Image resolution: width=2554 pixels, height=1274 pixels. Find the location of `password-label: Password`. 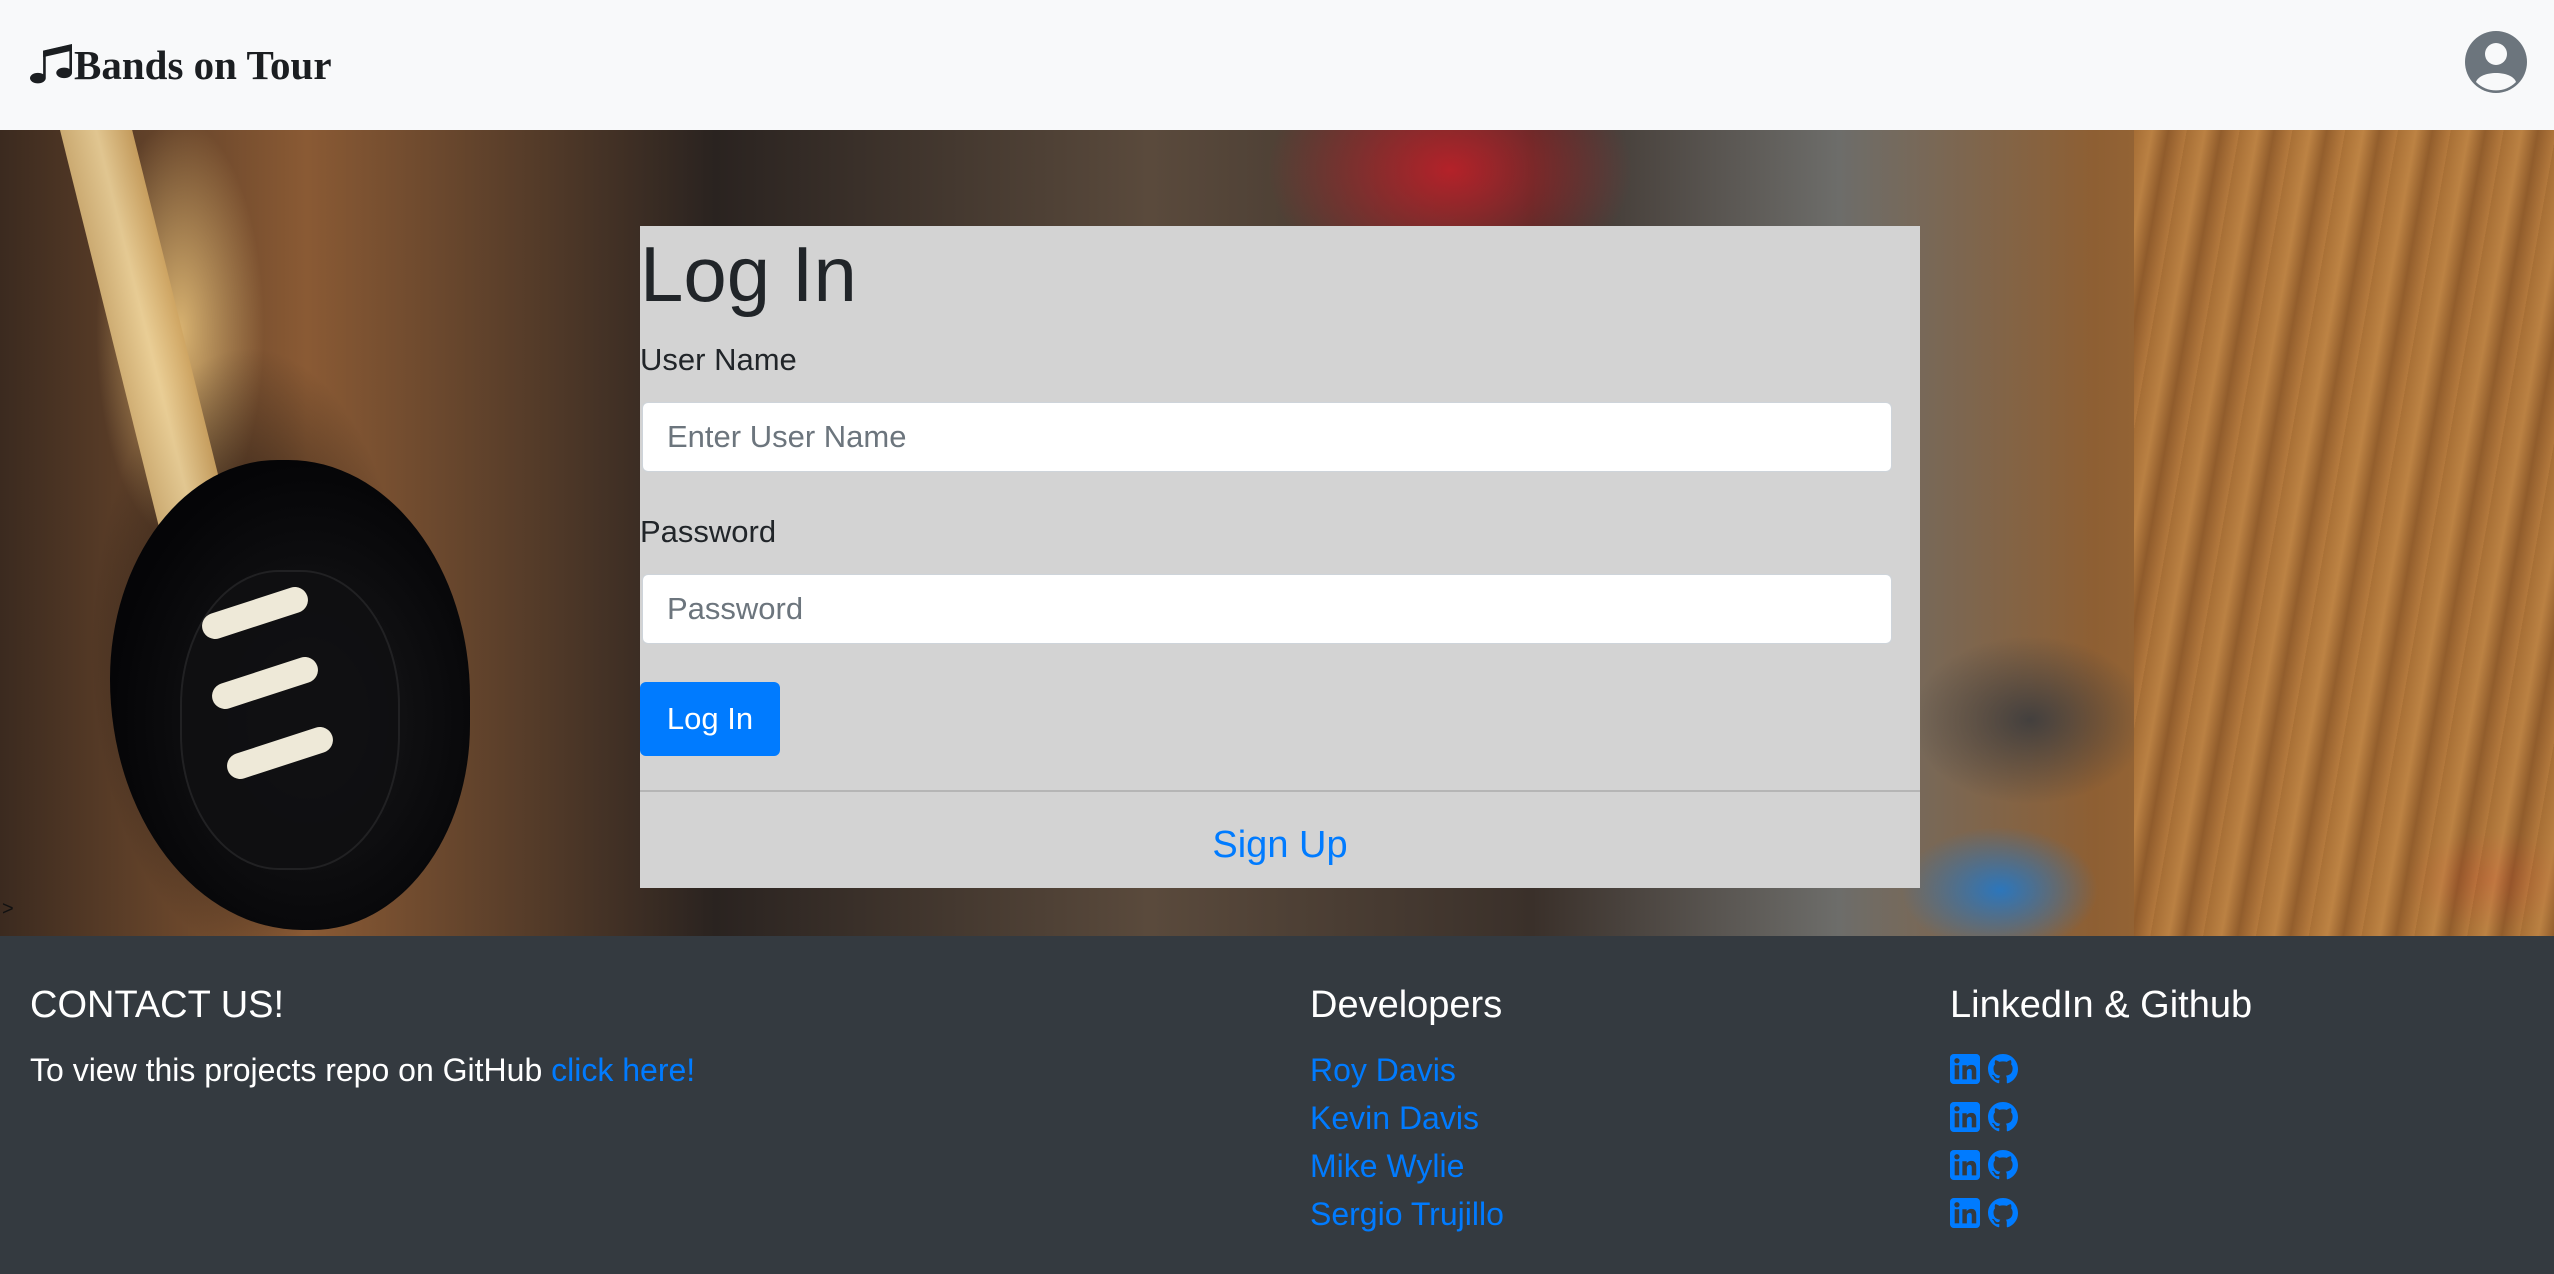

password-label: Password is located at coordinates (708, 531).